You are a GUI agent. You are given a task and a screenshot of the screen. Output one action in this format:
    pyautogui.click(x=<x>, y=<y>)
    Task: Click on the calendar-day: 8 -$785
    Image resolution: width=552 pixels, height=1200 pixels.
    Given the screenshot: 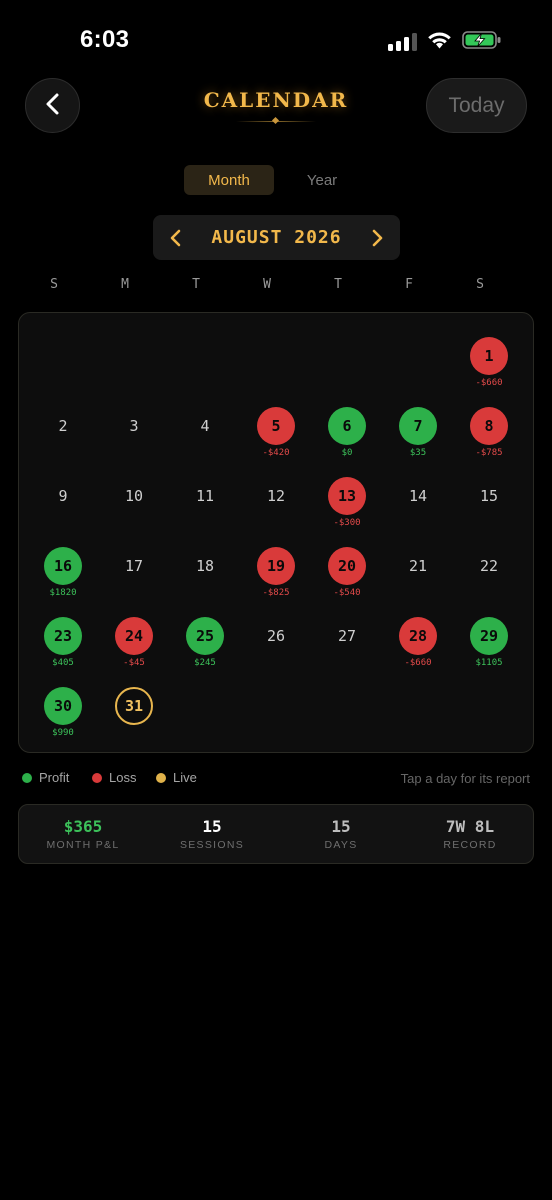 What is the action you would take?
    pyautogui.click(x=489, y=441)
    